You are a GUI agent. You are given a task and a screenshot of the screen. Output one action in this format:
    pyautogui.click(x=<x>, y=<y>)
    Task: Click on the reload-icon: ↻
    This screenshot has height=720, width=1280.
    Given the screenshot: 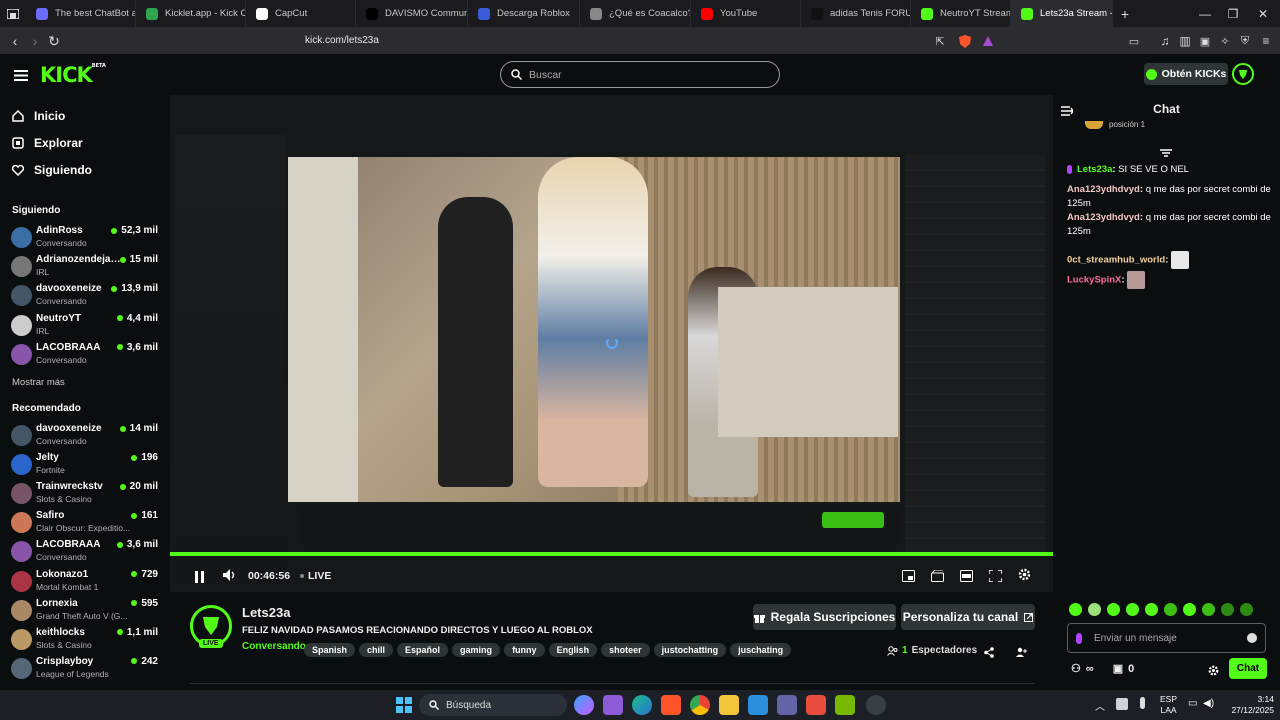 What is the action you would take?
    pyautogui.click(x=54, y=41)
    